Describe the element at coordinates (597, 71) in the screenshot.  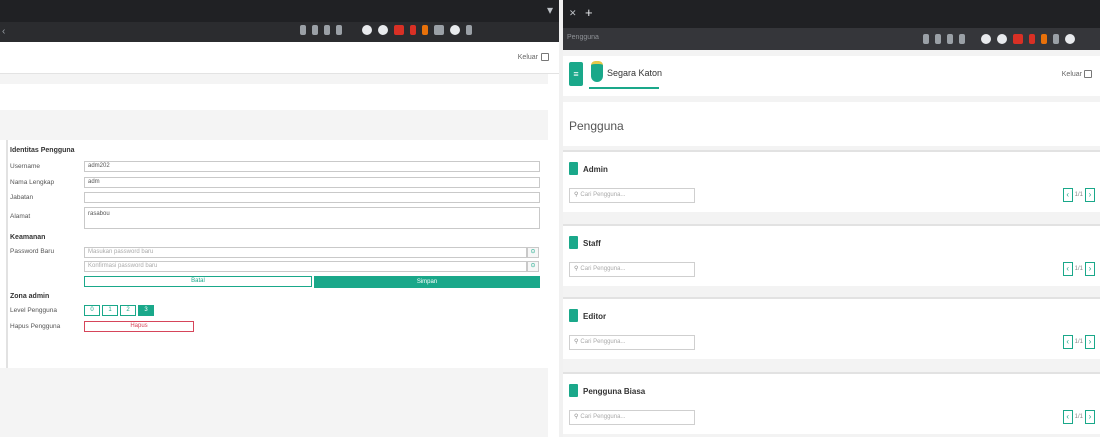
I see `brand-logo` at that location.